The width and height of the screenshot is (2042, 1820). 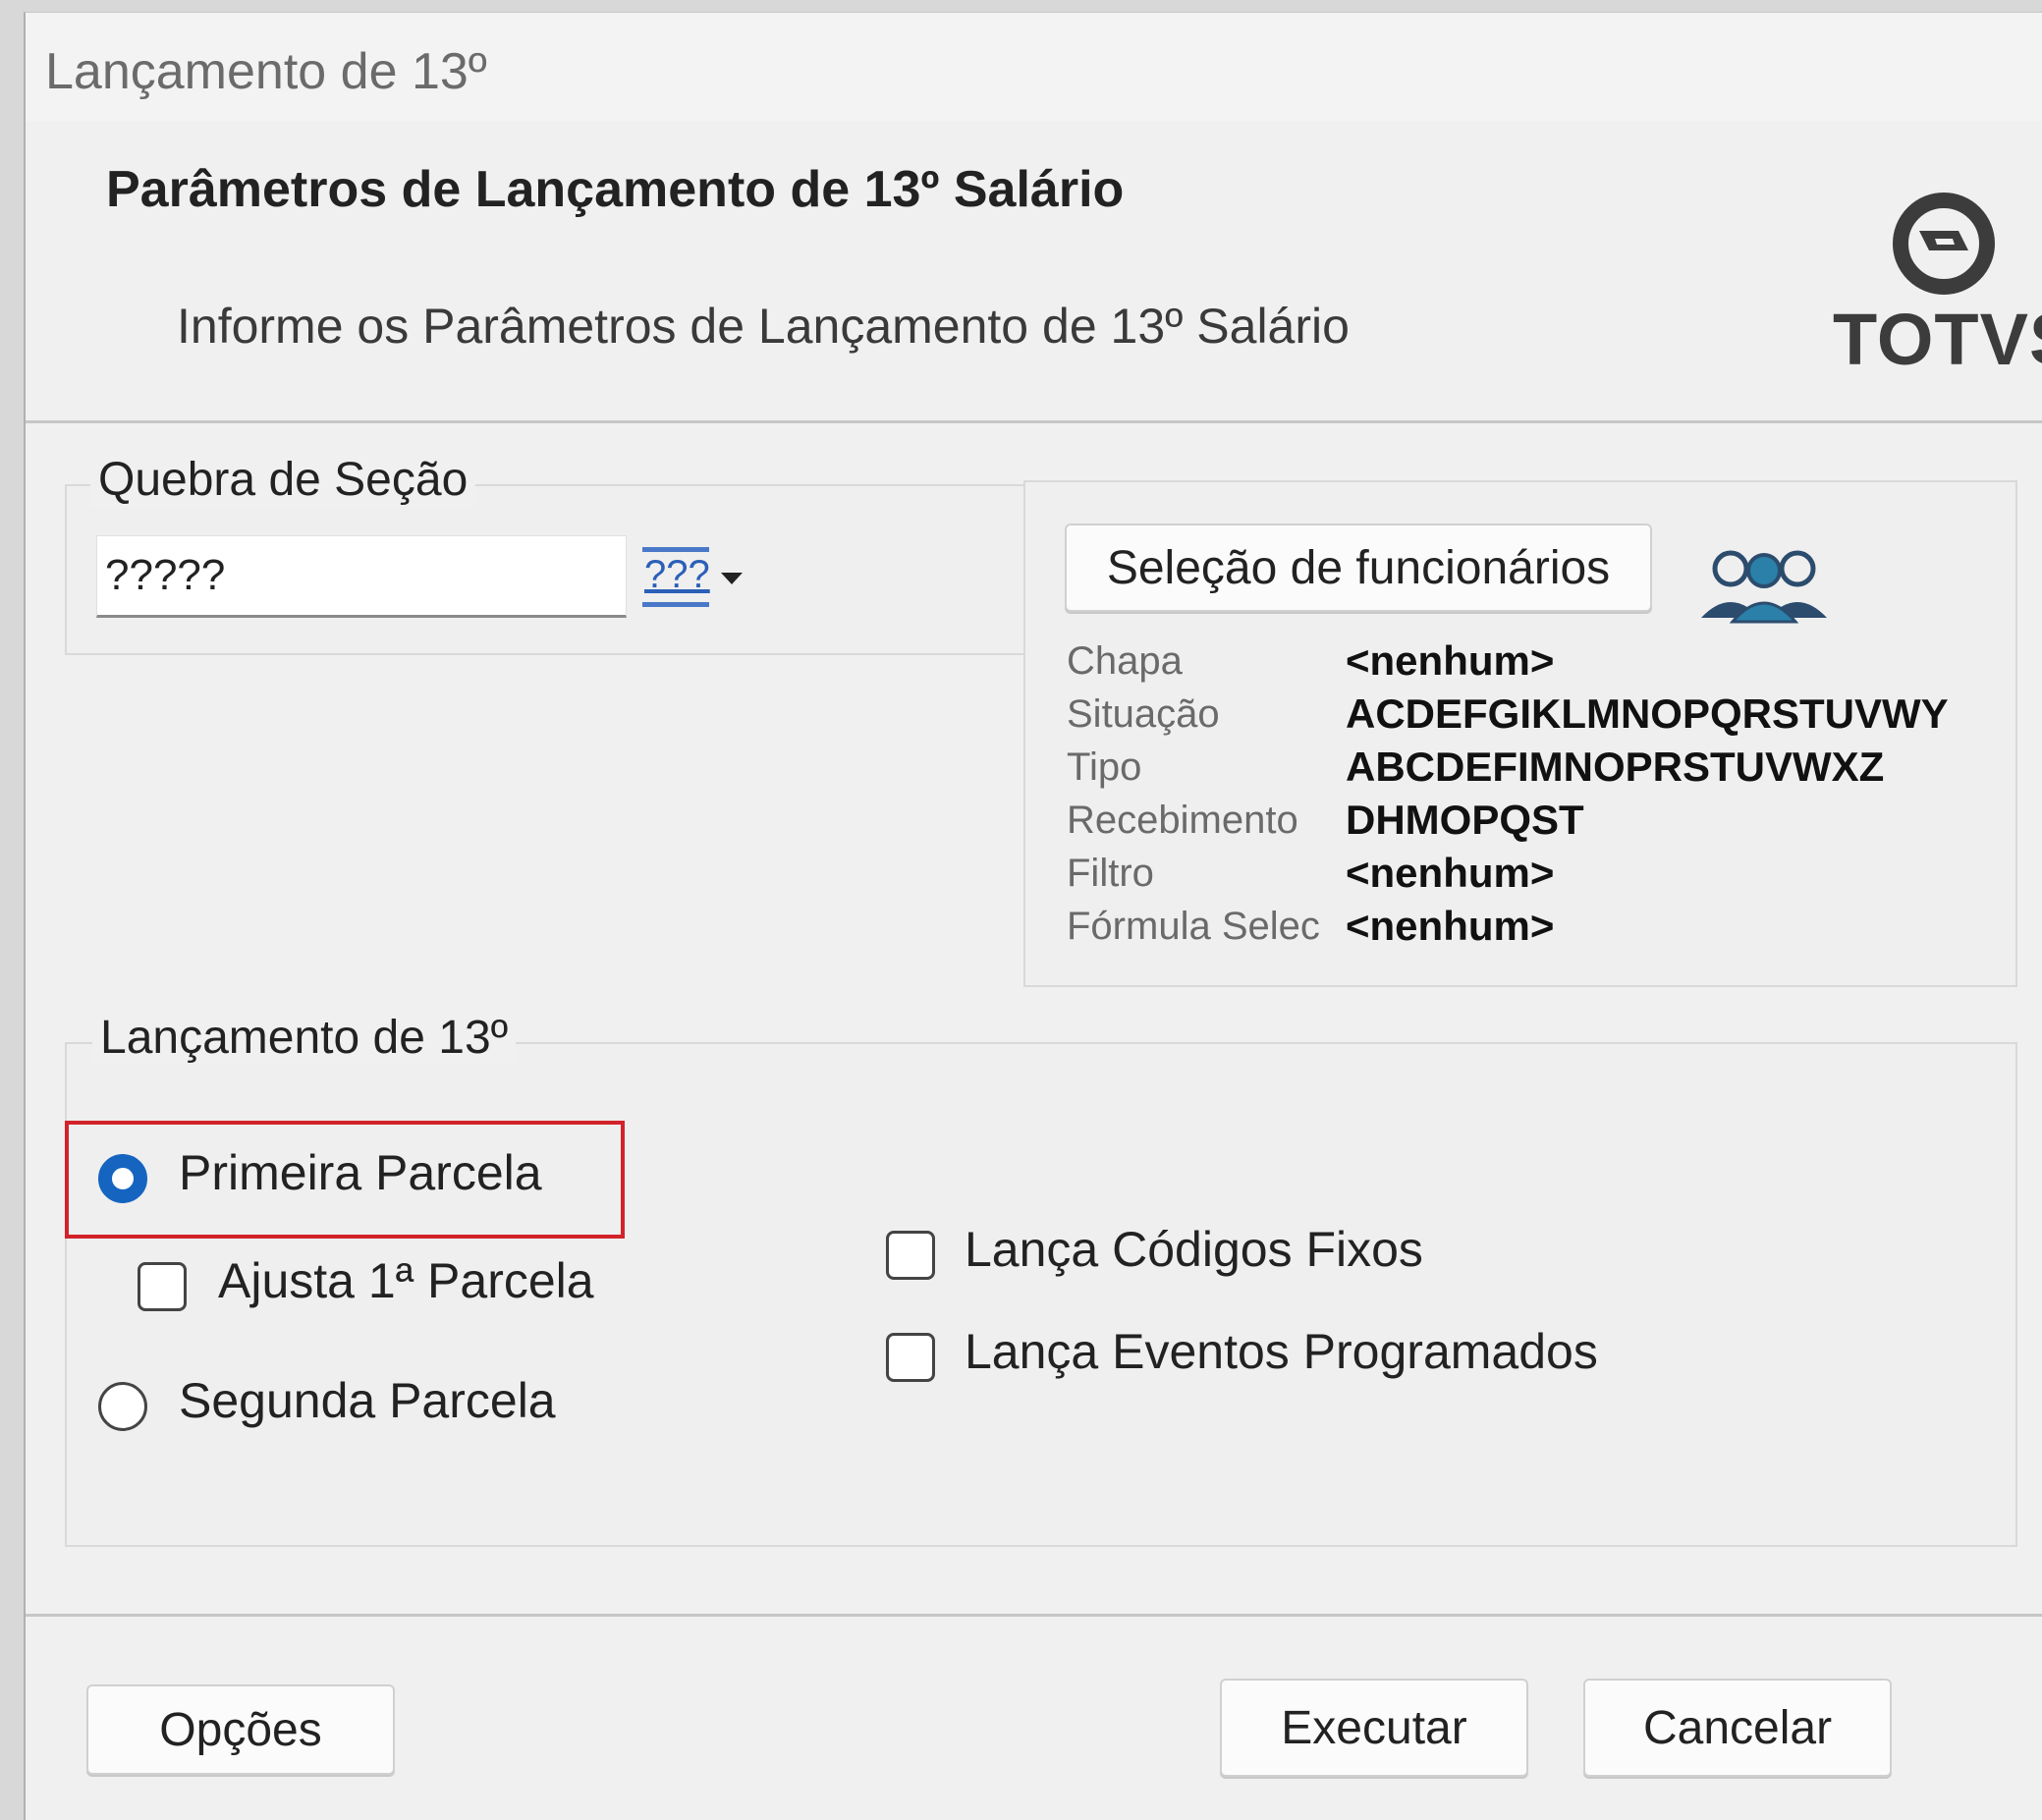 What do you see at coordinates (1450, 873) in the screenshot?
I see `info-value-filtro: <nenhum>` at bounding box center [1450, 873].